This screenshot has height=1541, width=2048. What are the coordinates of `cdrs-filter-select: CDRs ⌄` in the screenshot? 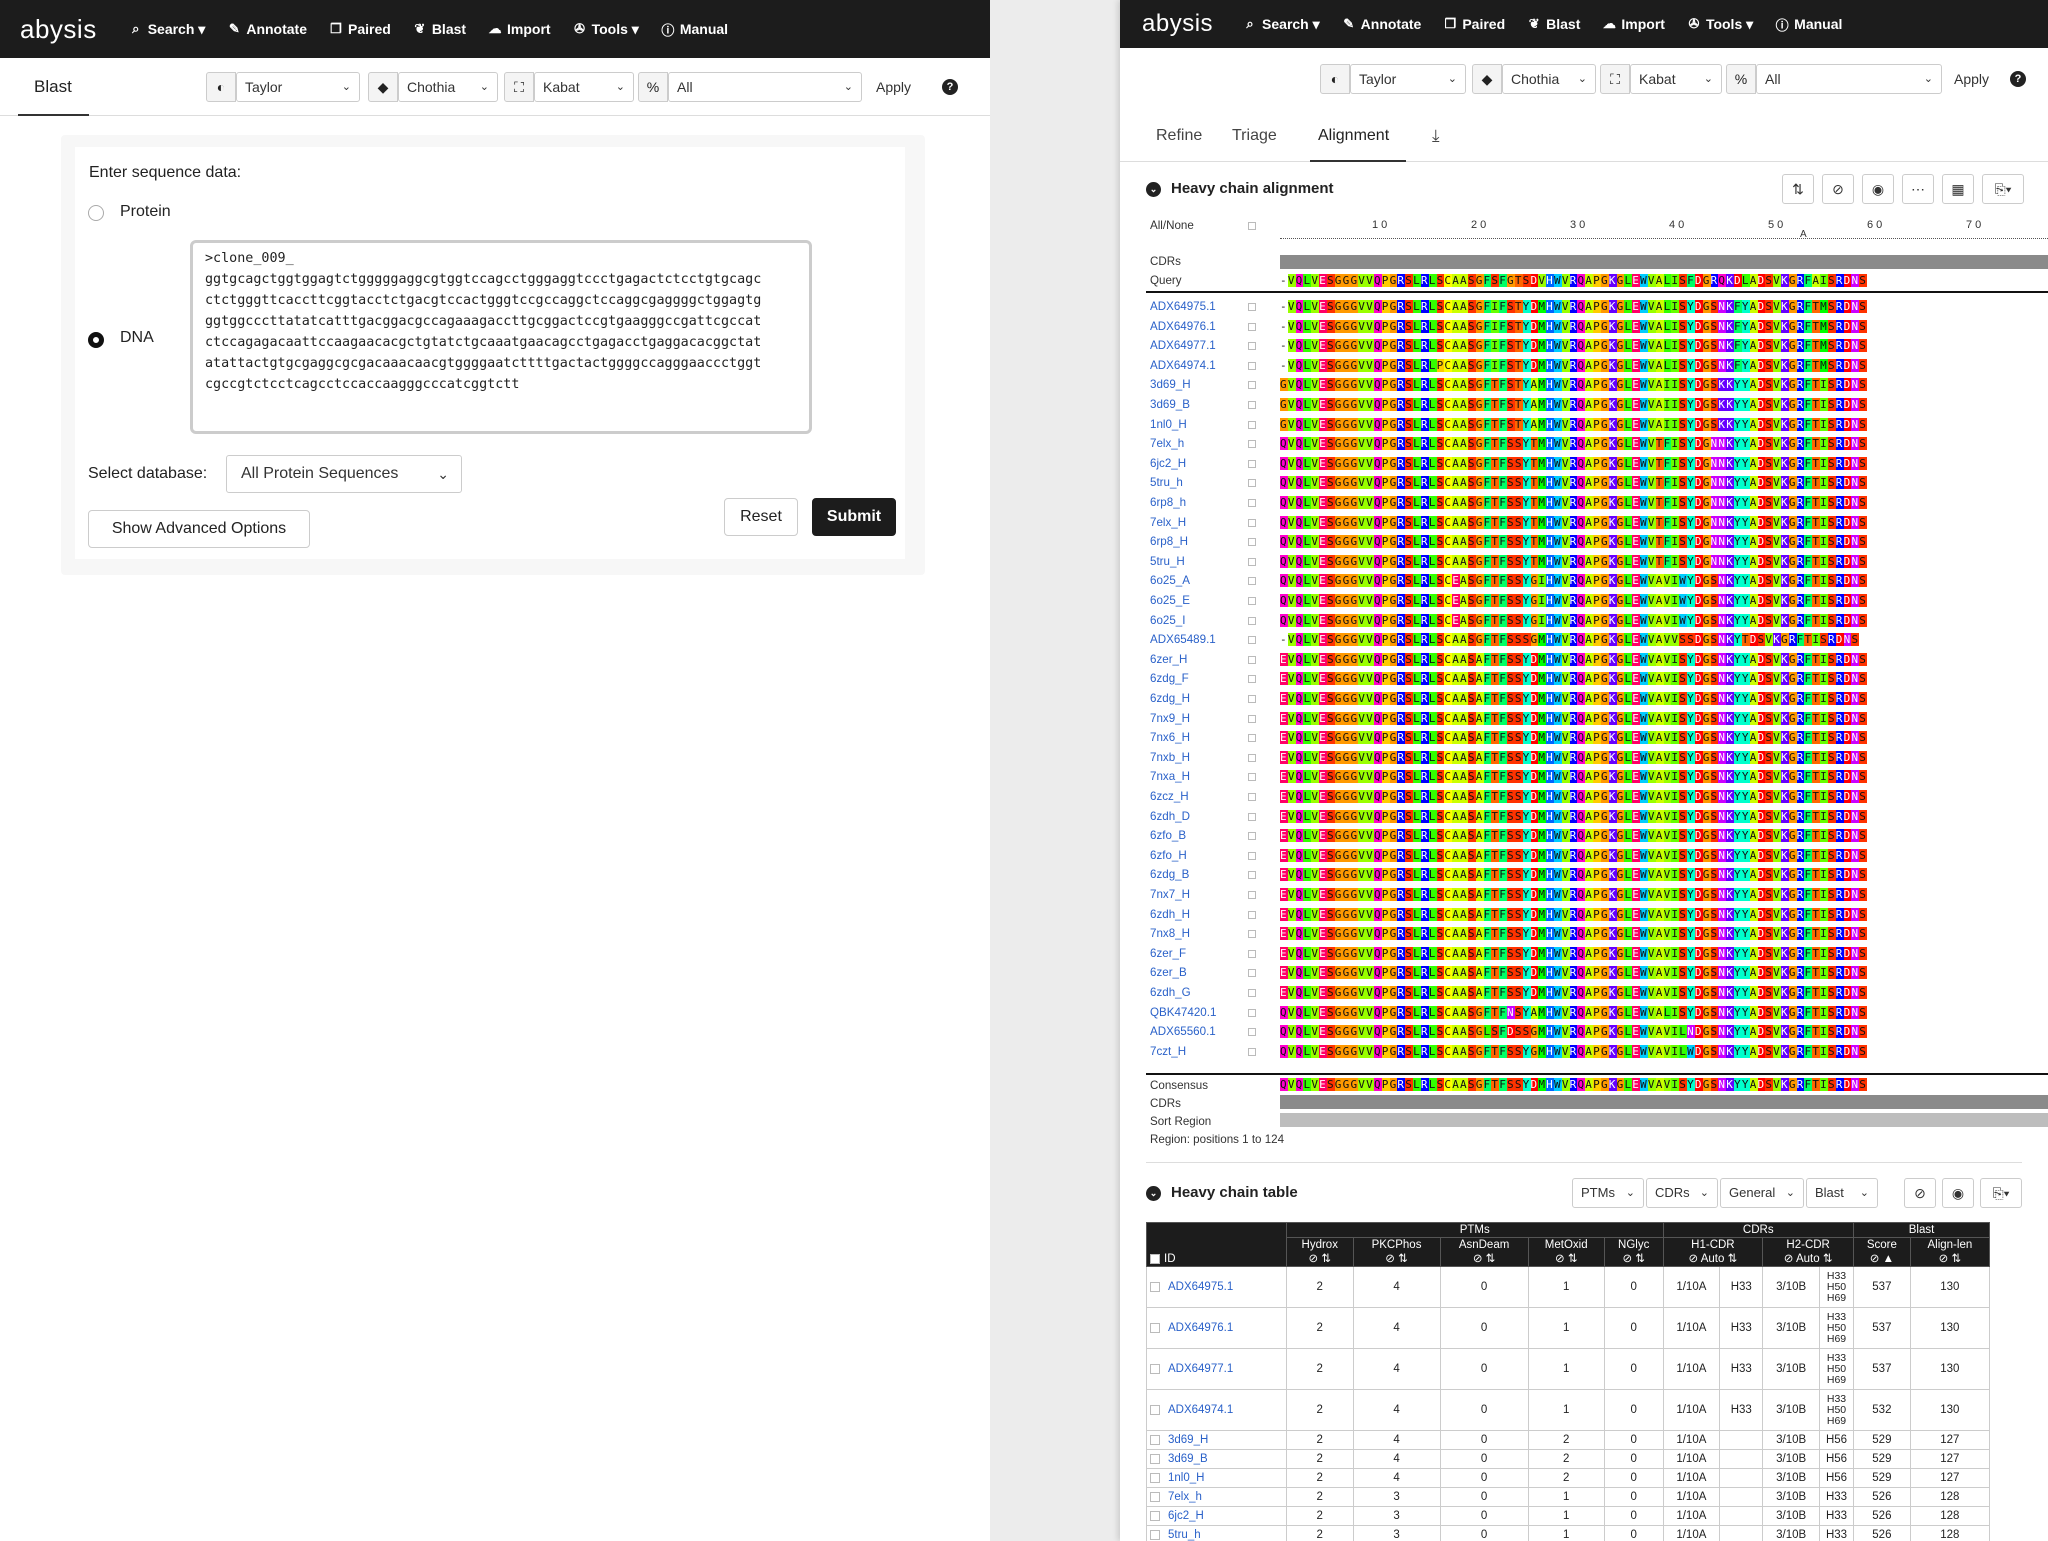 It's located at (1682, 1193).